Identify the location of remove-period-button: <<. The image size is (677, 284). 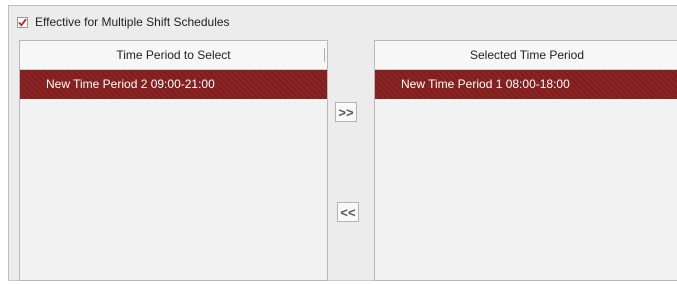
(348, 212).